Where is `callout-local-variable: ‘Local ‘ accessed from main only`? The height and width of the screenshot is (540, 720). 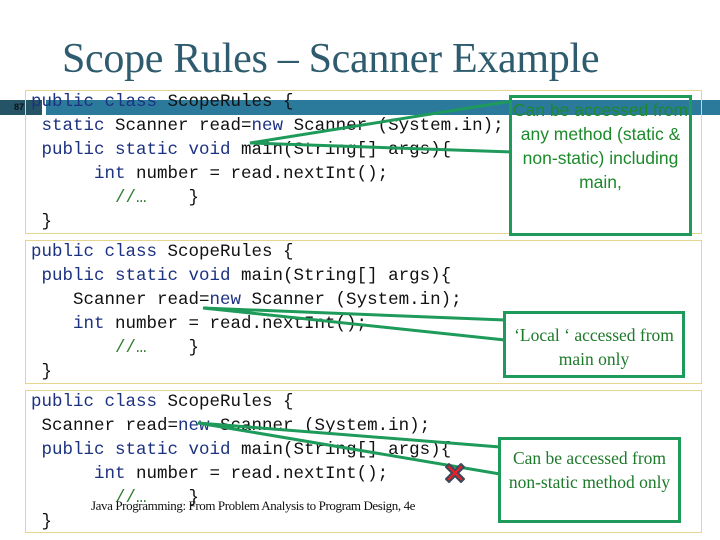
callout-local-variable: ‘Local ‘ accessed from main only is located at coordinates (594, 344).